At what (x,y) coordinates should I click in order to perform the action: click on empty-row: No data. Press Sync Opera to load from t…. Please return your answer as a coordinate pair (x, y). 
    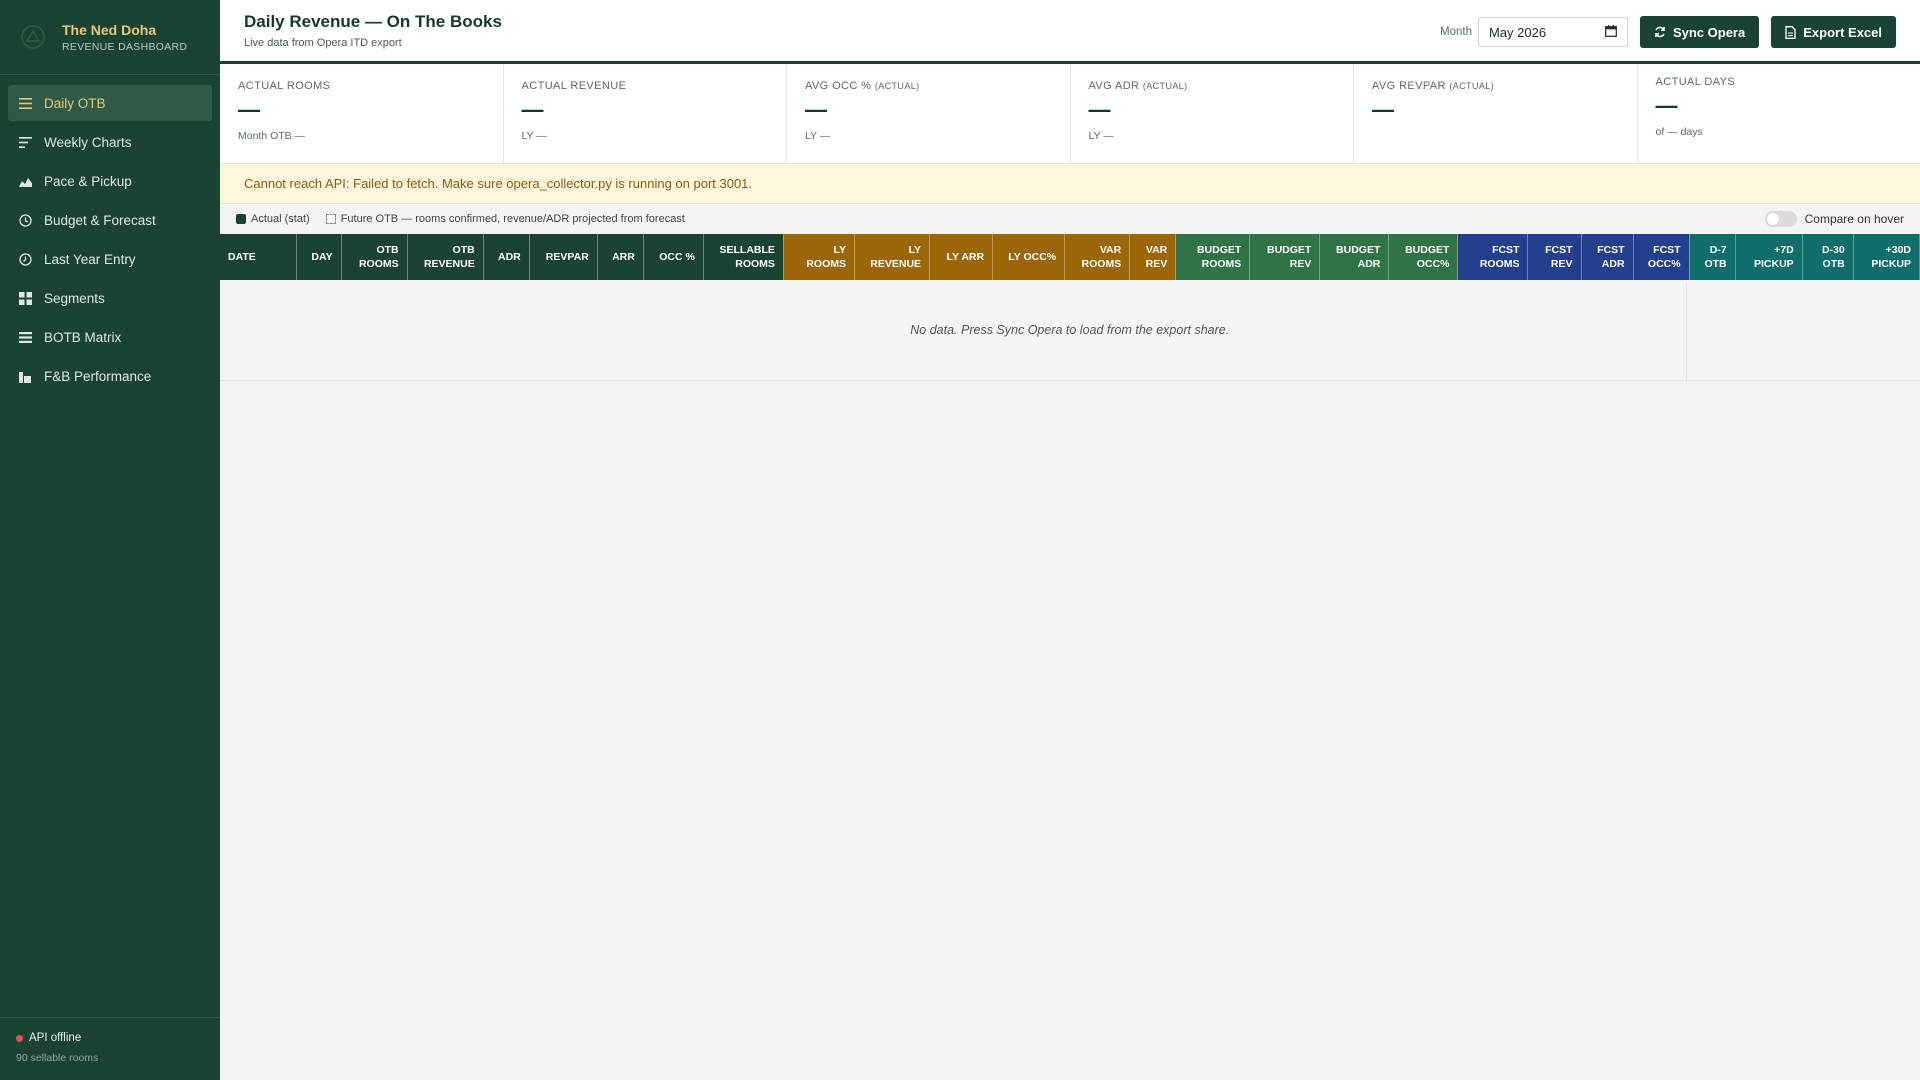
    Looking at the image, I should click on (1070, 330).